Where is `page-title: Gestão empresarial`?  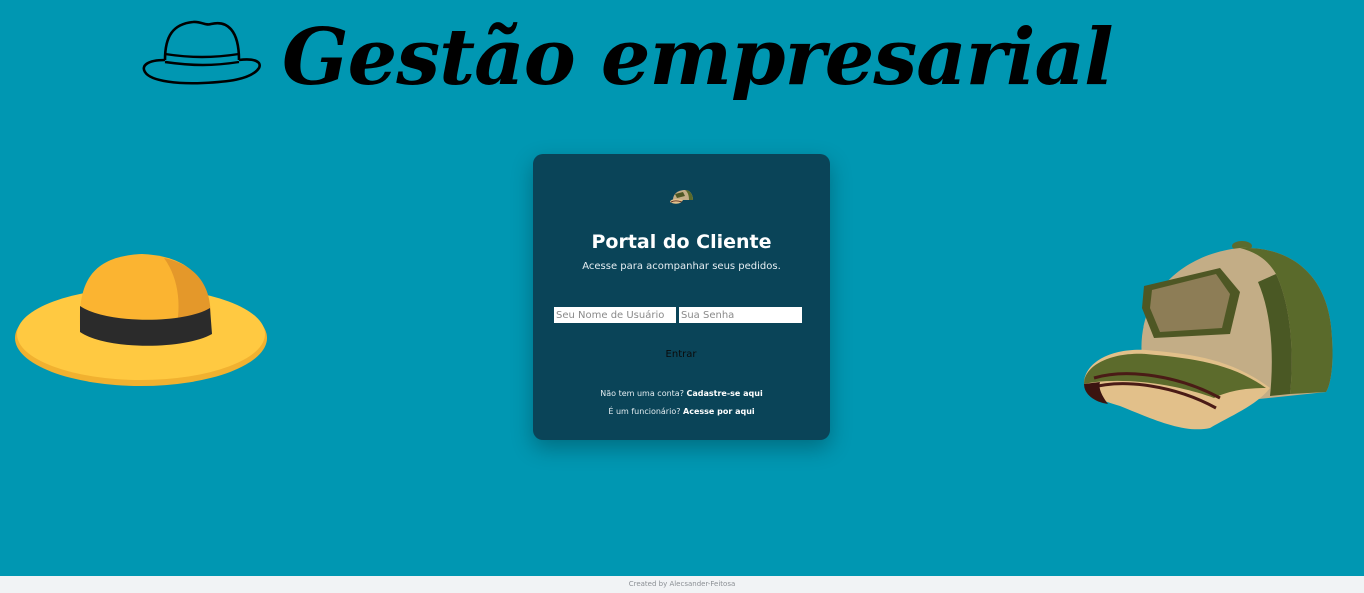 page-title: Gestão empresarial is located at coordinates (698, 57).